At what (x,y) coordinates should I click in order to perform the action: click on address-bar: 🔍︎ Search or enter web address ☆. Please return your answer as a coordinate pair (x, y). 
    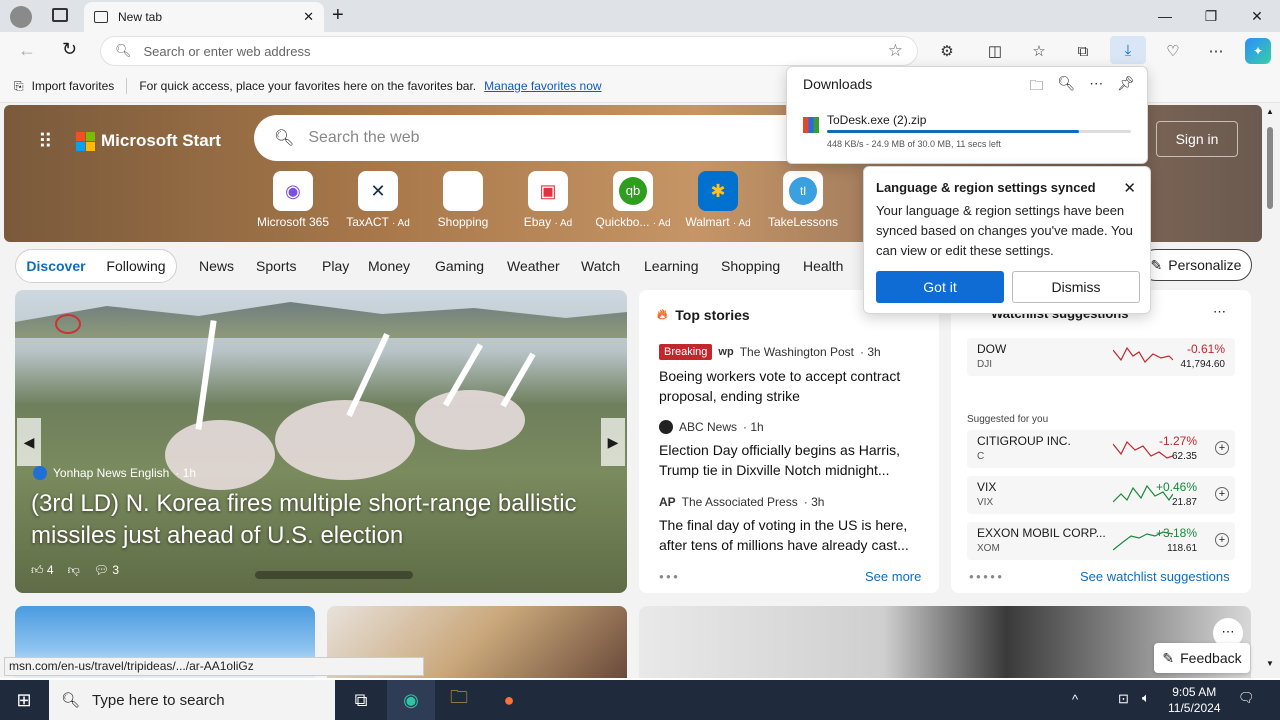
    Looking at the image, I should click on (509, 51).